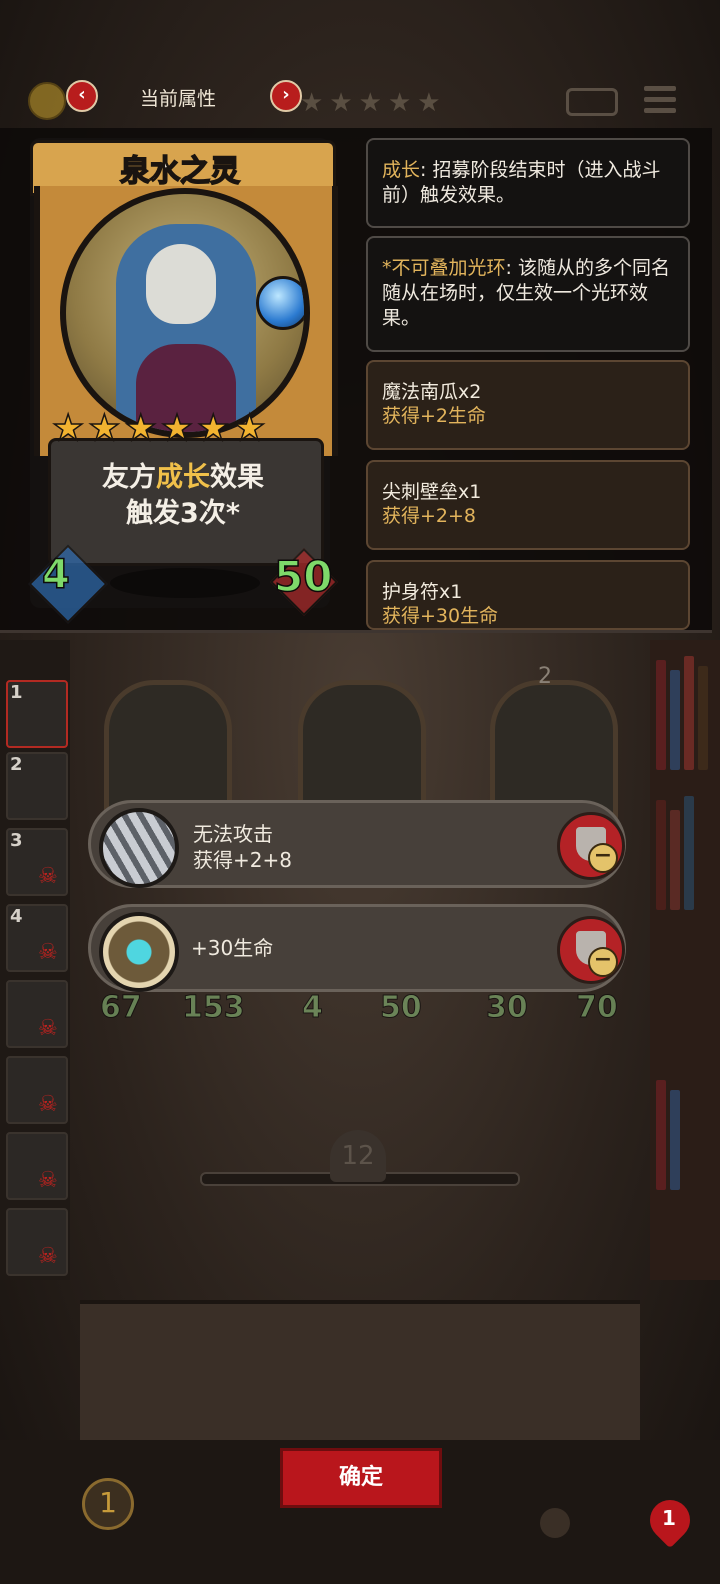  What do you see at coordinates (16, 916) in the screenshot?
I see `slot-number: 4` at bounding box center [16, 916].